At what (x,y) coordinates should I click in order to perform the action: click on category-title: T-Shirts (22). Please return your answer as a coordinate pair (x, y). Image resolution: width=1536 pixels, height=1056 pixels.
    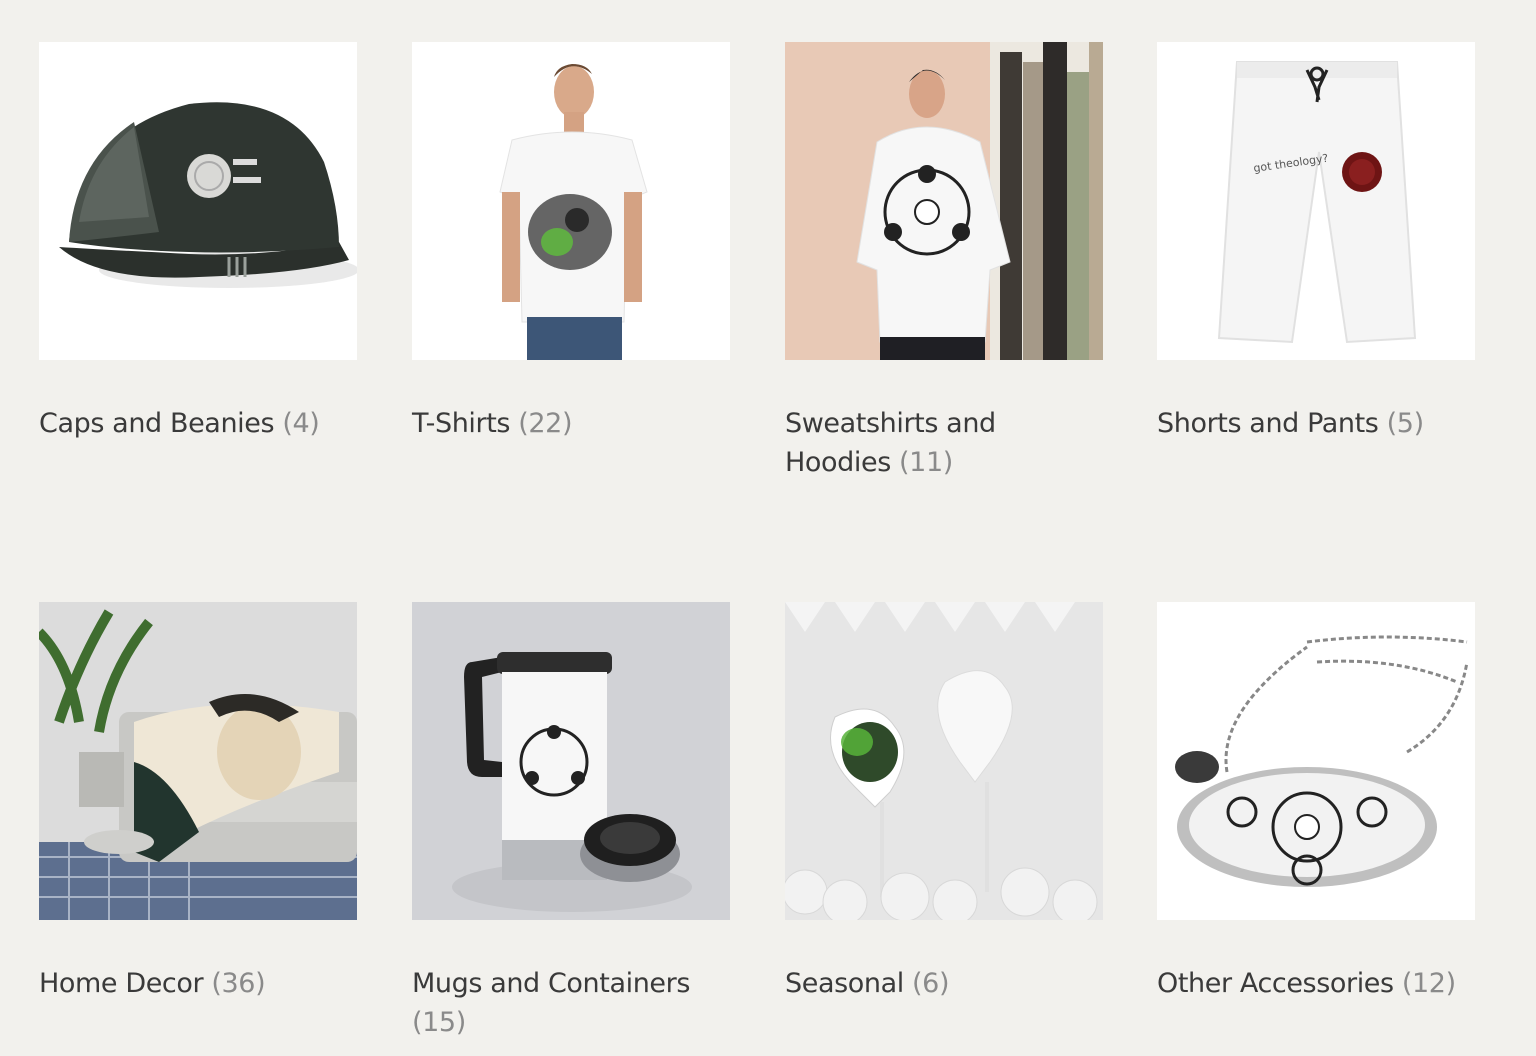
    Looking at the image, I should click on (571, 423).